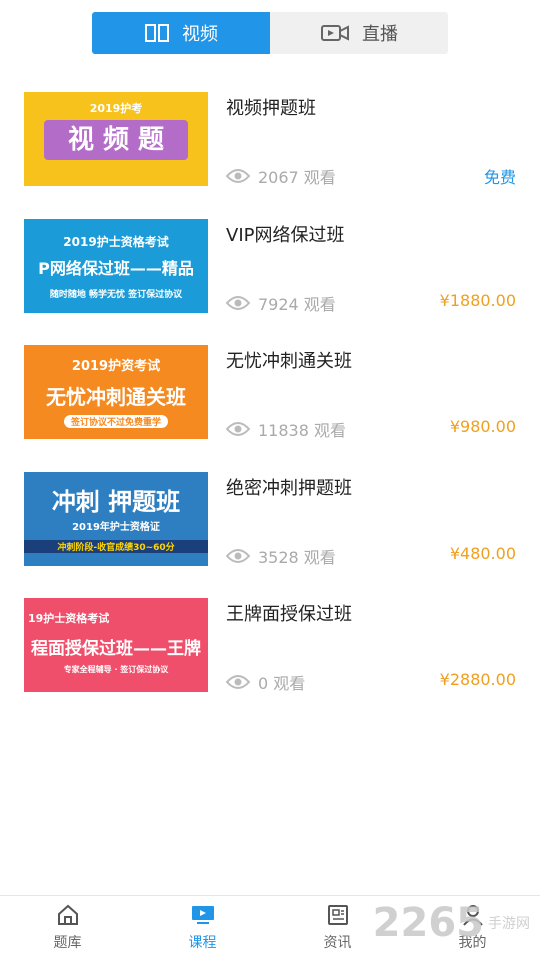 This screenshot has height=960, width=540. Describe the element at coordinates (271, 108) in the screenshot. I see `course-title: 视频押题班` at that location.